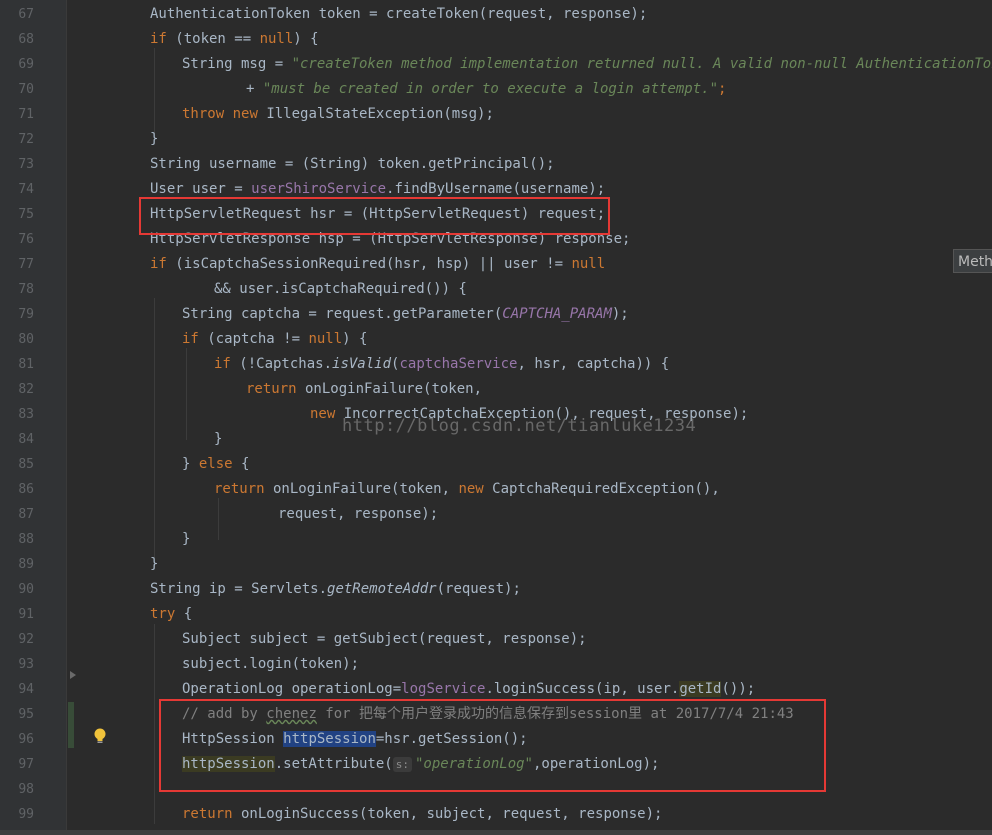 The height and width of the screenshot is (835, 992). Describe the element at coordinates (26, 314) in the screenshot. I see `line-number: 79` at that location.